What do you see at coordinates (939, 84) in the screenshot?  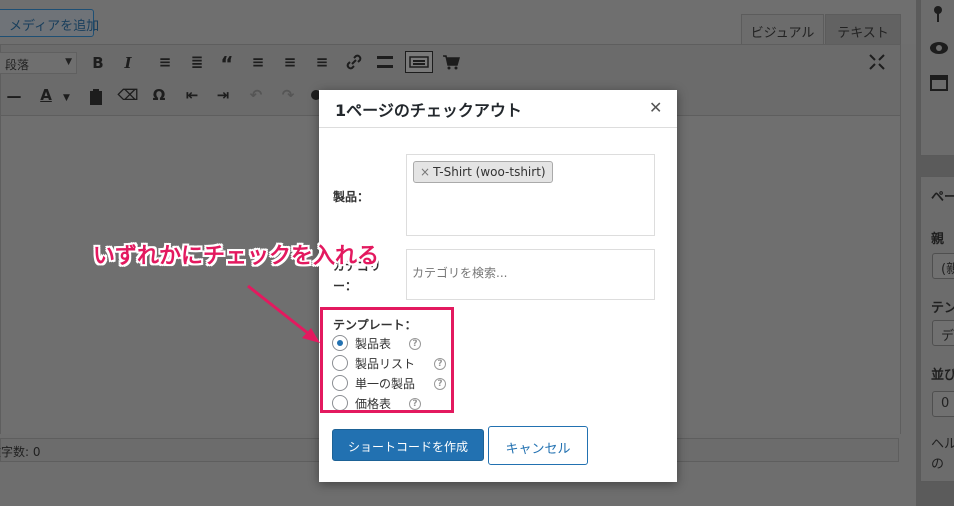 I see `calendar-icon` at bounding box center [939, 84].